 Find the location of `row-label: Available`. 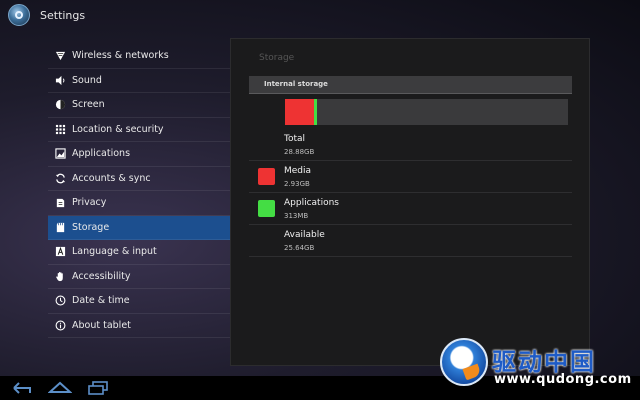

row-label: Available is located at coordinates (304, 235).